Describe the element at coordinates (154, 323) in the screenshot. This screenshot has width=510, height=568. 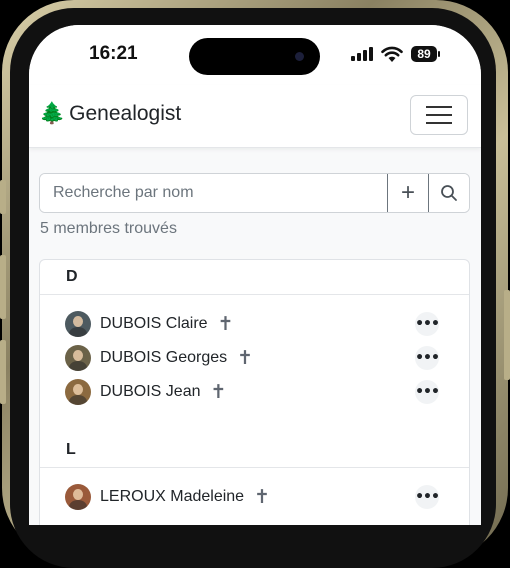
I see `member-name: DUBOIS Claire` at that location.